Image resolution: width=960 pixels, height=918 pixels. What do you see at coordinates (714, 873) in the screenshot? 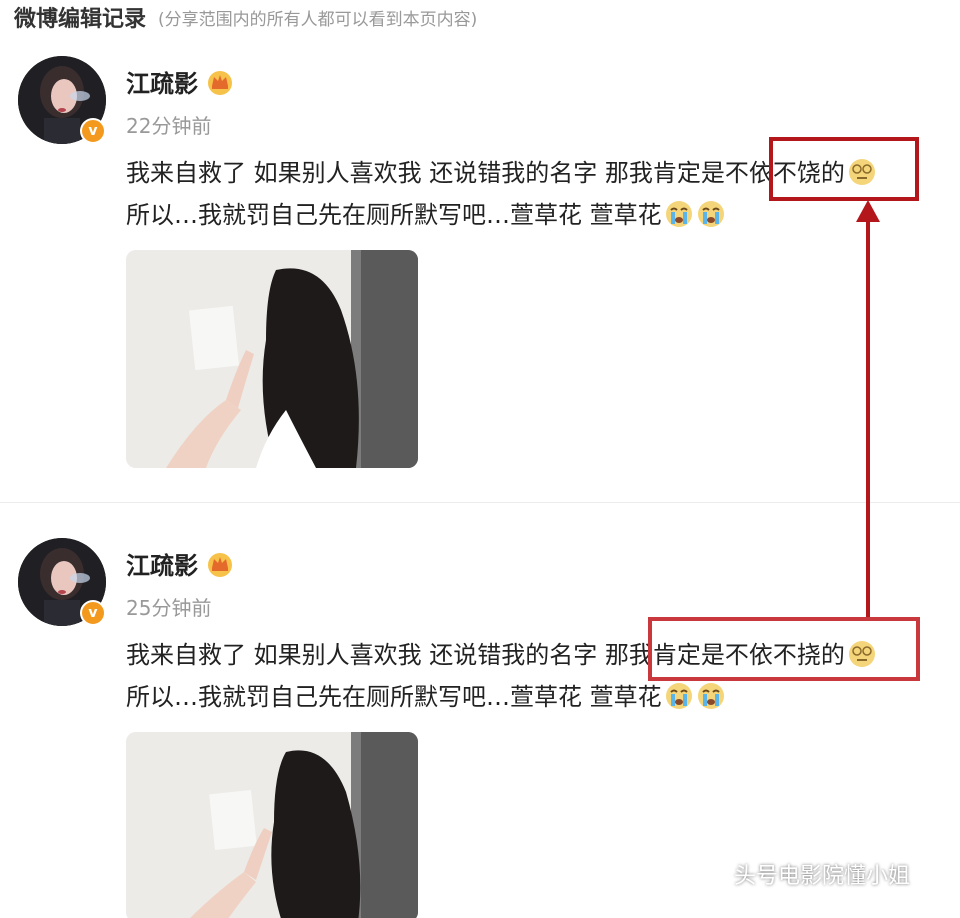
I see `wechat-icon` at bounding box center [714, 873].